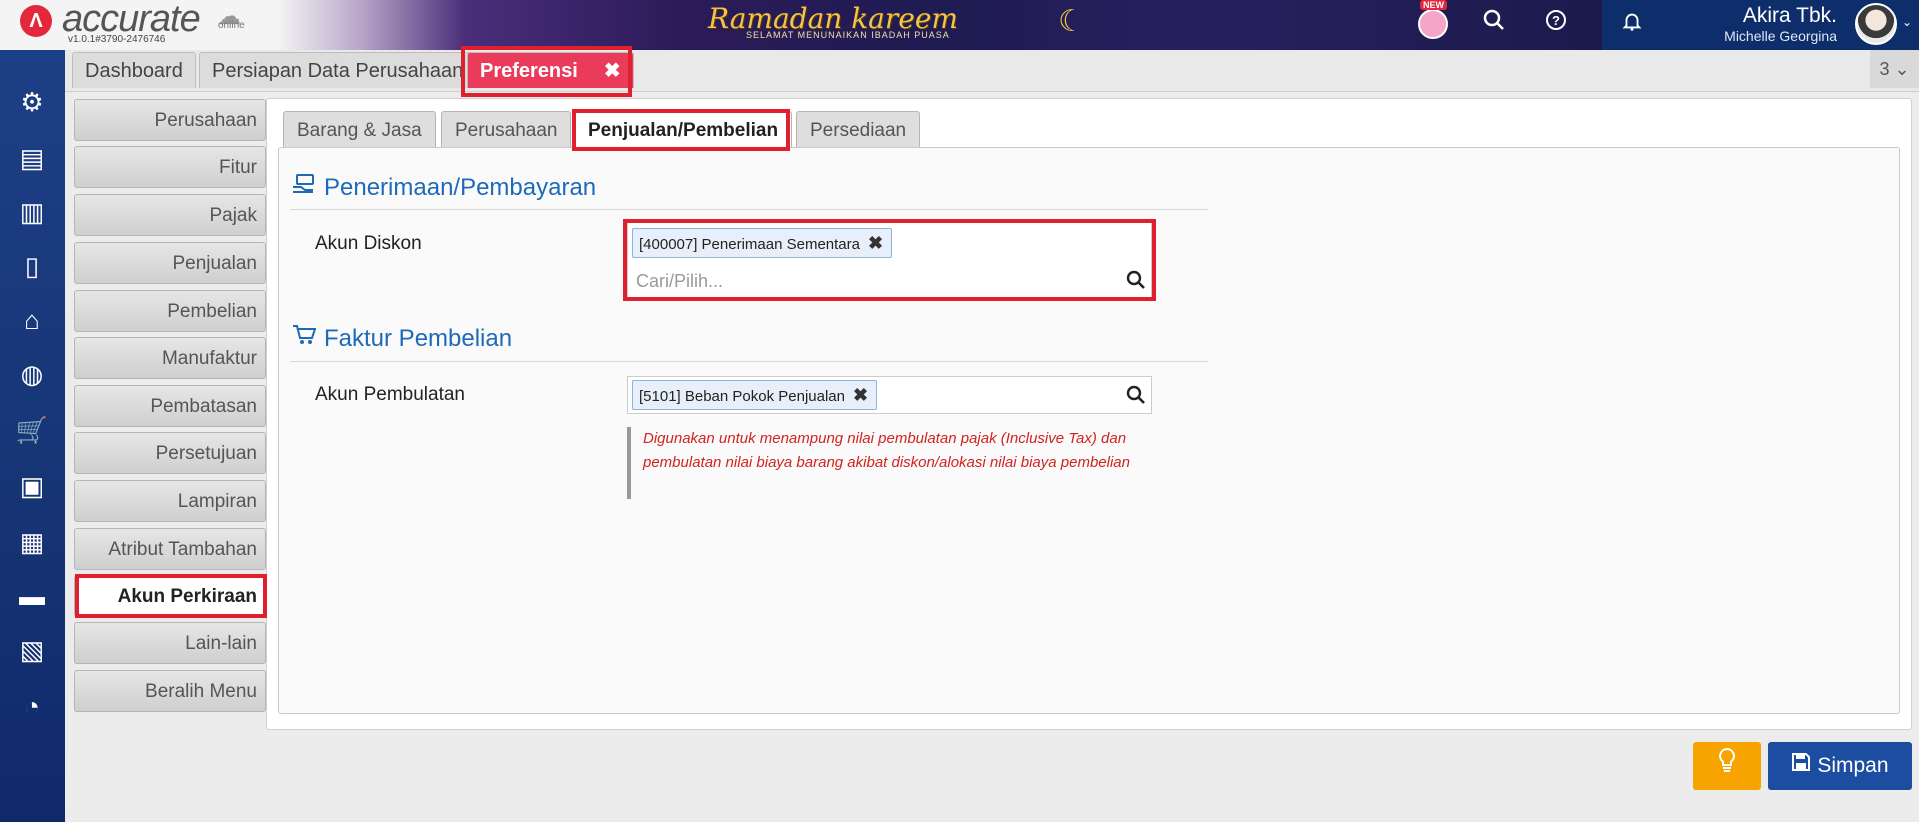 This screenshot has width=1919, height=822. I want to click on tab-preferensi: Preferensi ✖, so click(550, 70).